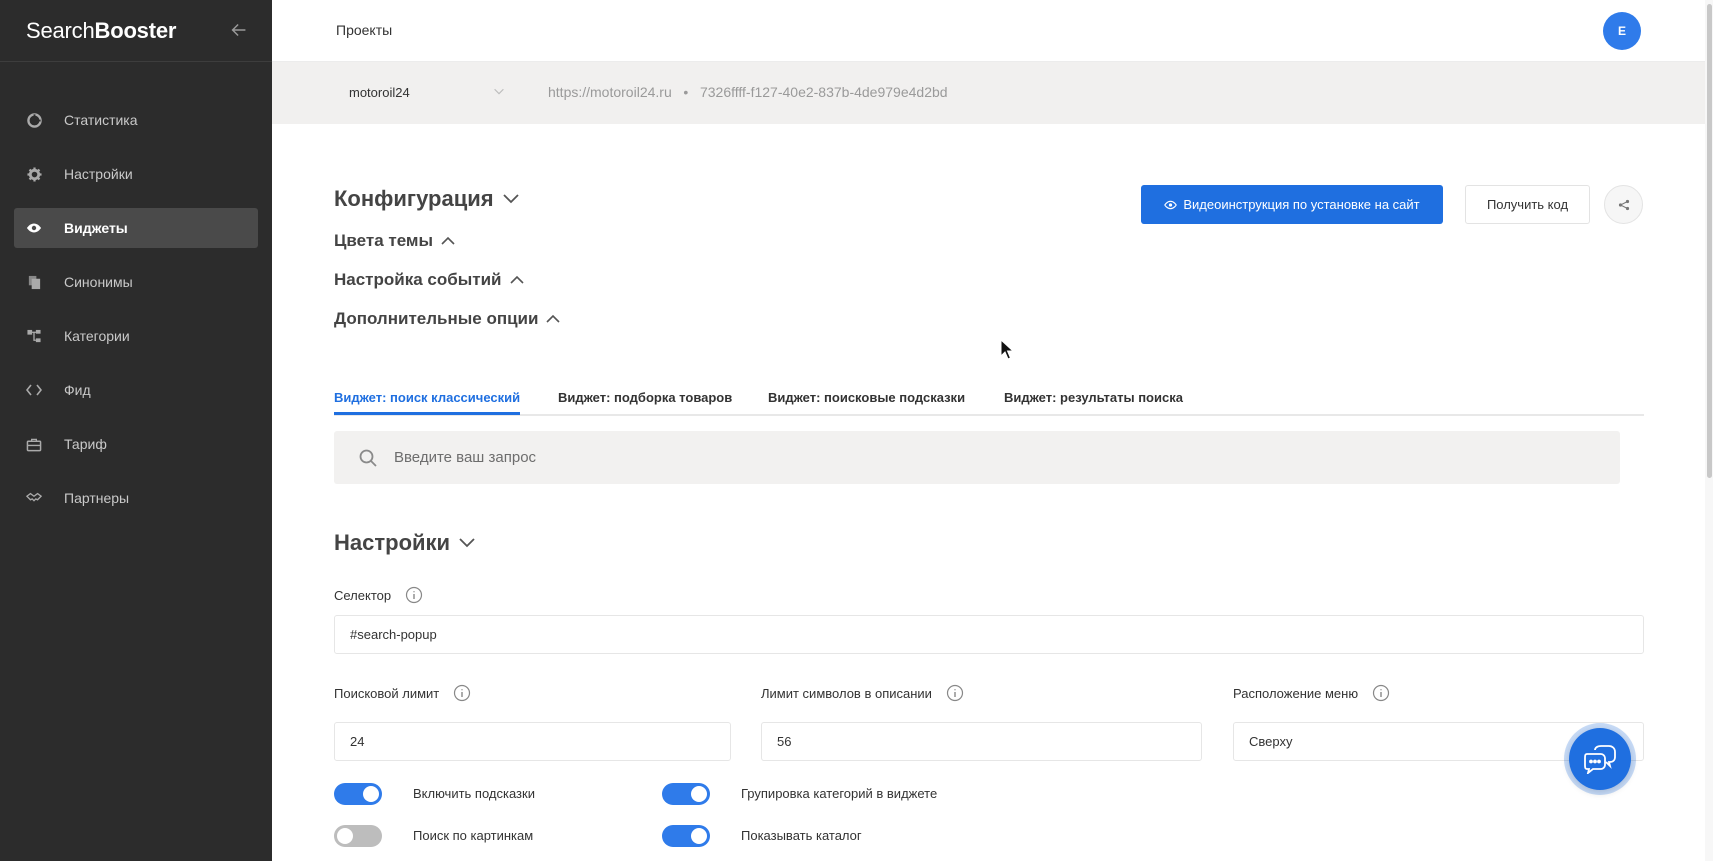 The image size is (1713, 861). I want to click on brand-logo: SearchBooster, so click(101, 31).